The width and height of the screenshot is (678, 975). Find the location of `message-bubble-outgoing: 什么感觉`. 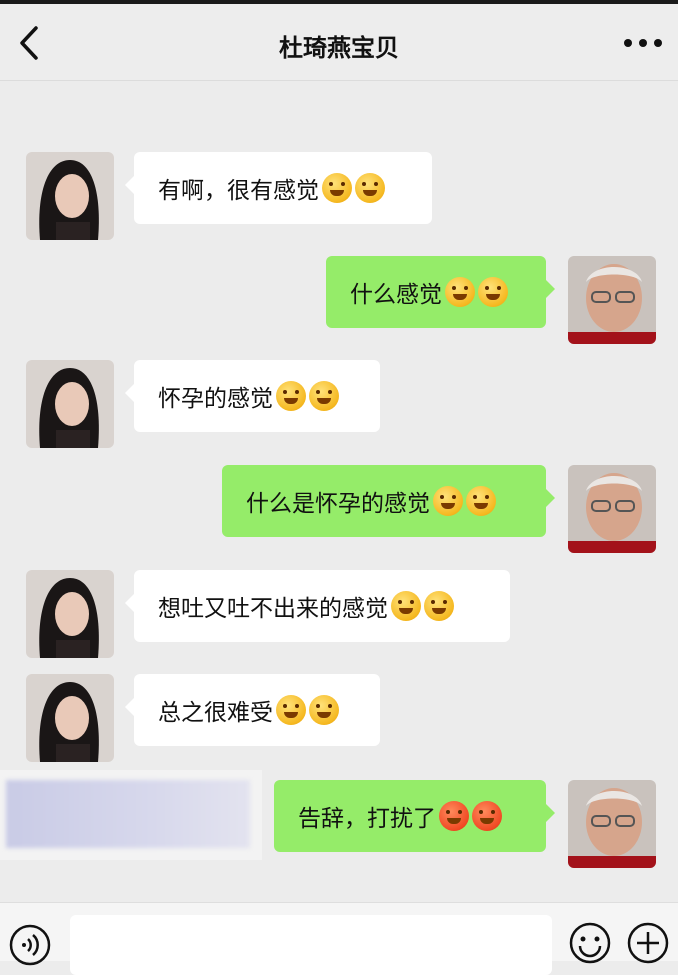

message-bubble-outgoing: 什么感觉 is located at coordinates (440, 292).